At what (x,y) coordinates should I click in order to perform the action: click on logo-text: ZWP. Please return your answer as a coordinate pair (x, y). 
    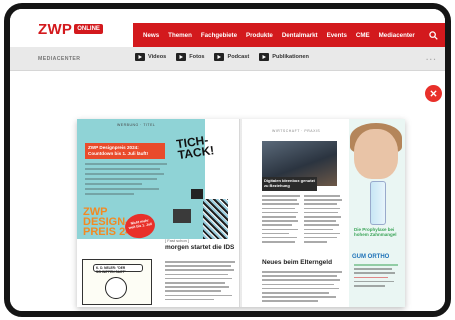
    Looking at the image, I should click on (55, 29).